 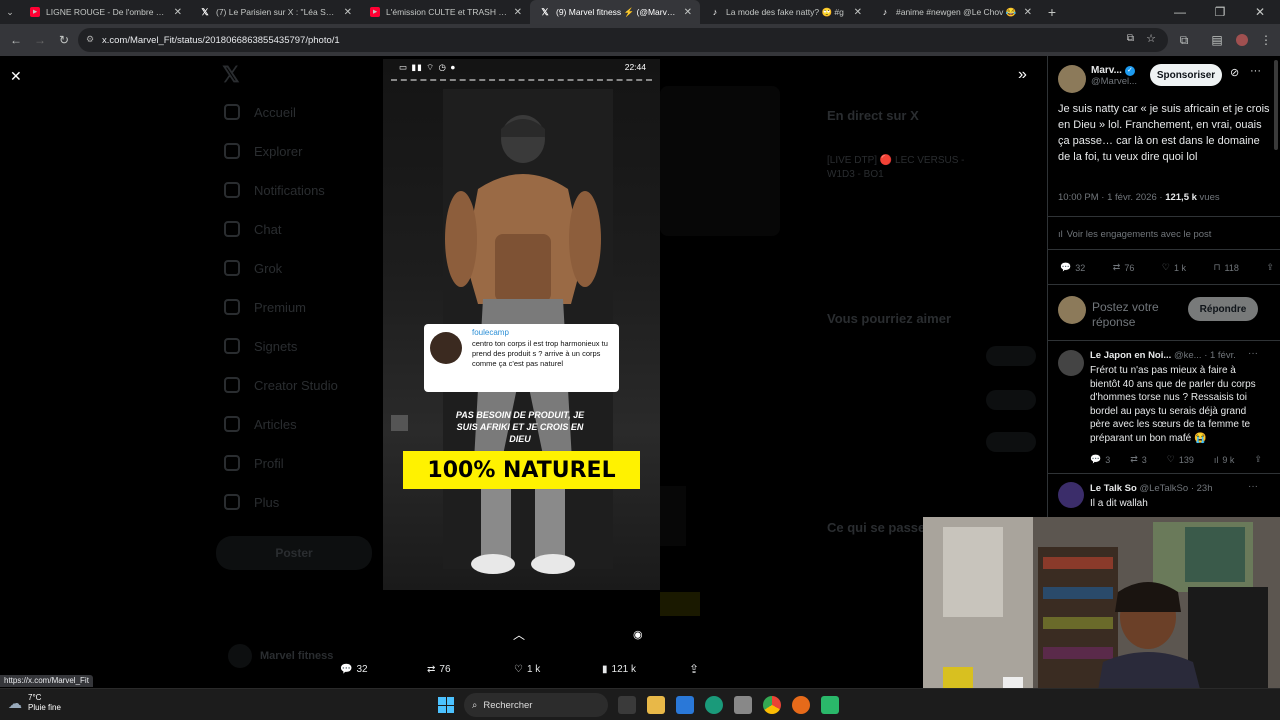 What do you see at coordinates (281, 385) in the screenshot?
I see `nav-item: Creator Studio` at bounding box center [281, 385].